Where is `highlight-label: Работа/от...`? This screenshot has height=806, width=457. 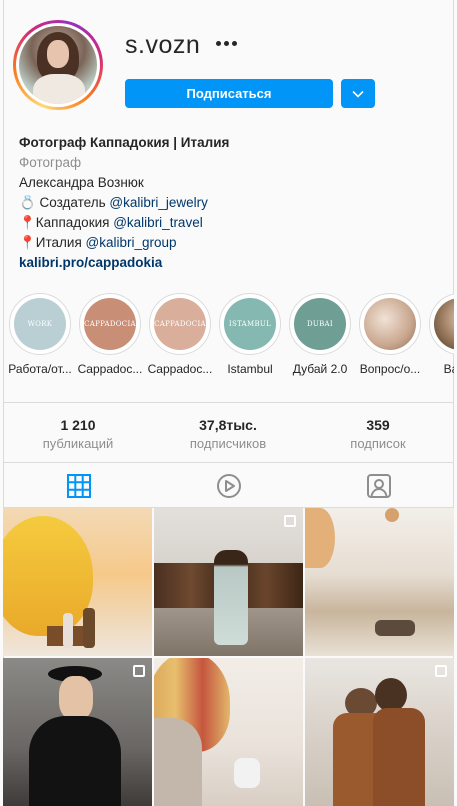 highlight-label: Работа/от... is located at coordinates (40, 369).